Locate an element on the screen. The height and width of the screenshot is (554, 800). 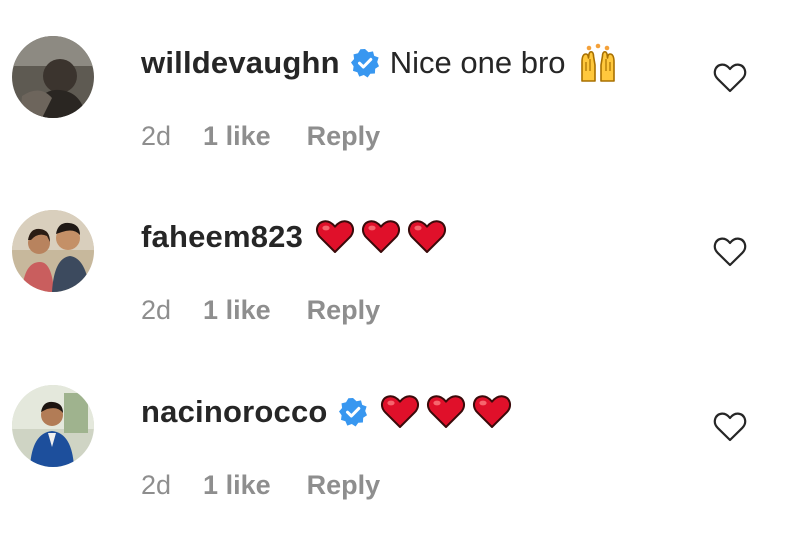
comment-text: Nice one bro is located at coordinates (477, 62).